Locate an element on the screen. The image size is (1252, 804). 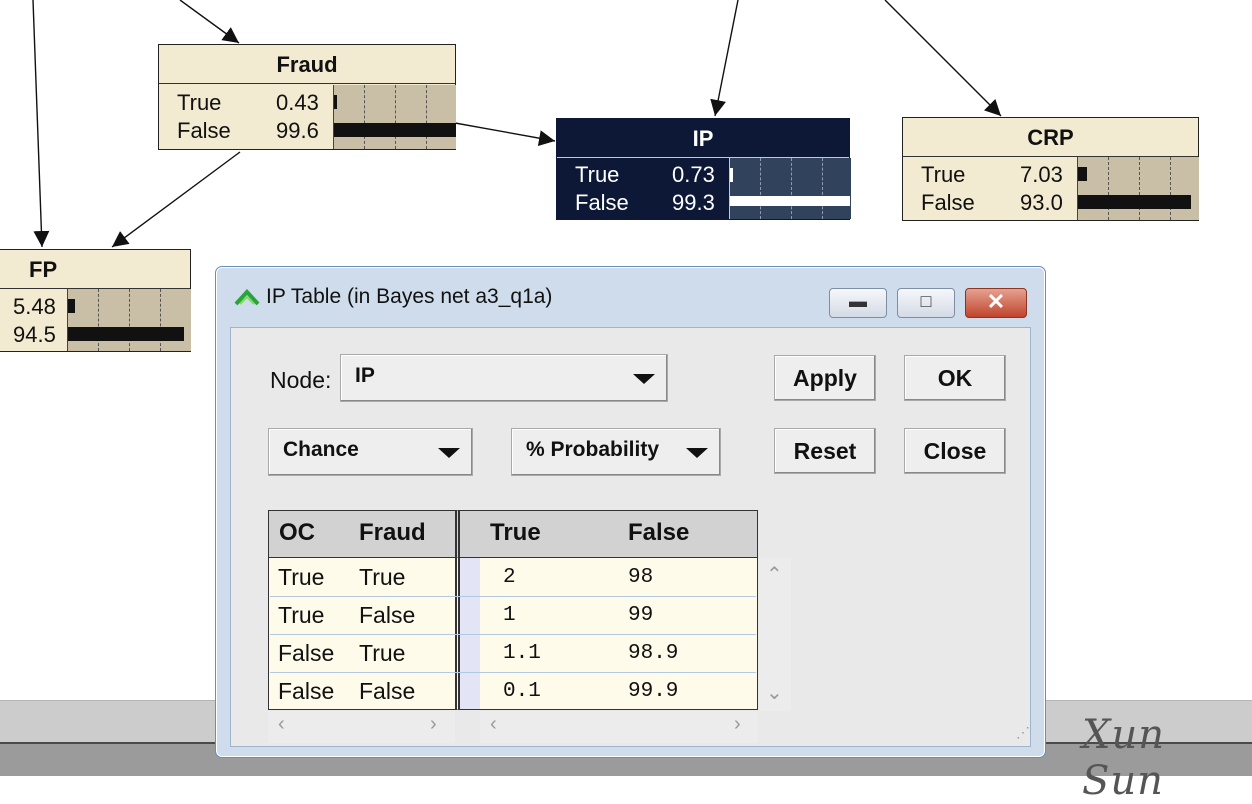
minimize-button: ▬ is located at coordinates (858, 303).